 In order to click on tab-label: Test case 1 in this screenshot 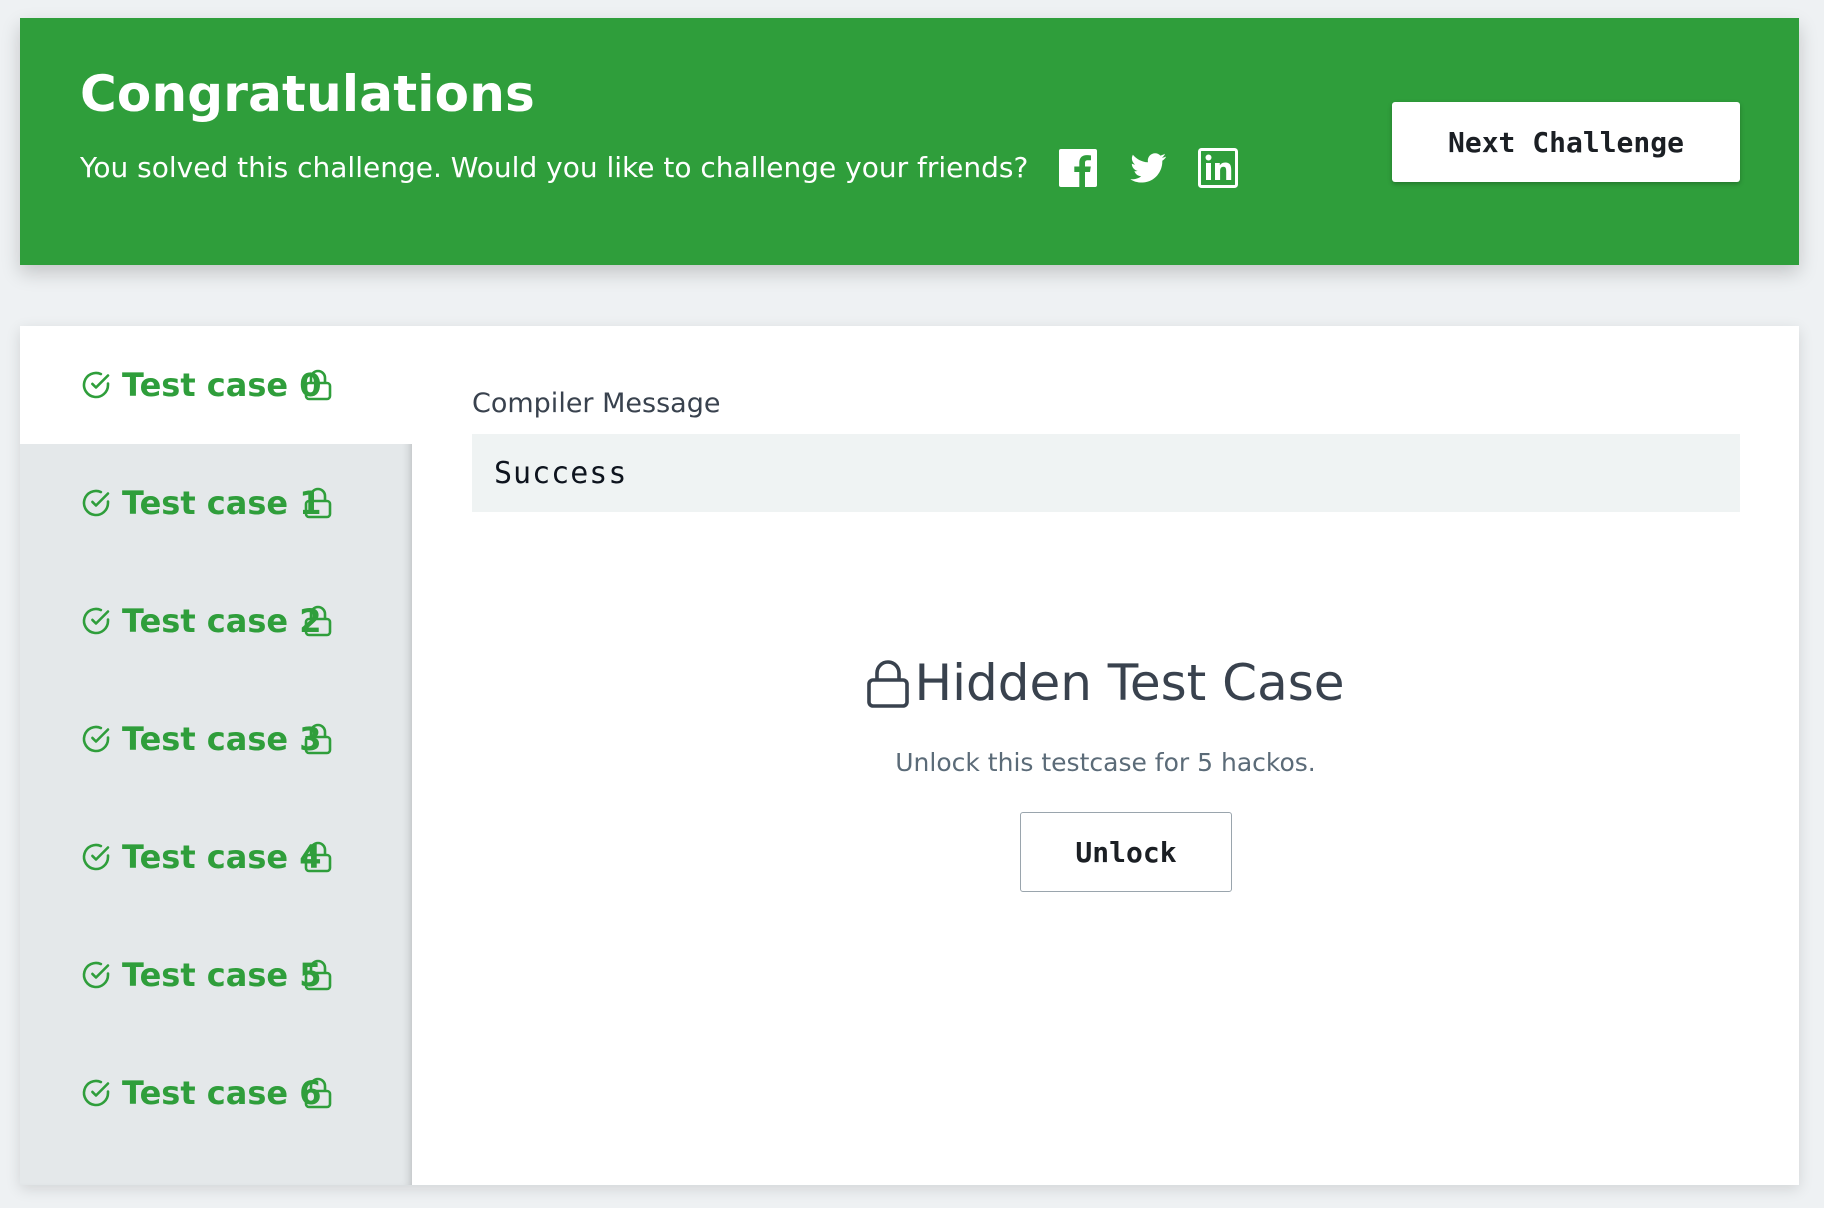, I will do `click(222, 503)`.